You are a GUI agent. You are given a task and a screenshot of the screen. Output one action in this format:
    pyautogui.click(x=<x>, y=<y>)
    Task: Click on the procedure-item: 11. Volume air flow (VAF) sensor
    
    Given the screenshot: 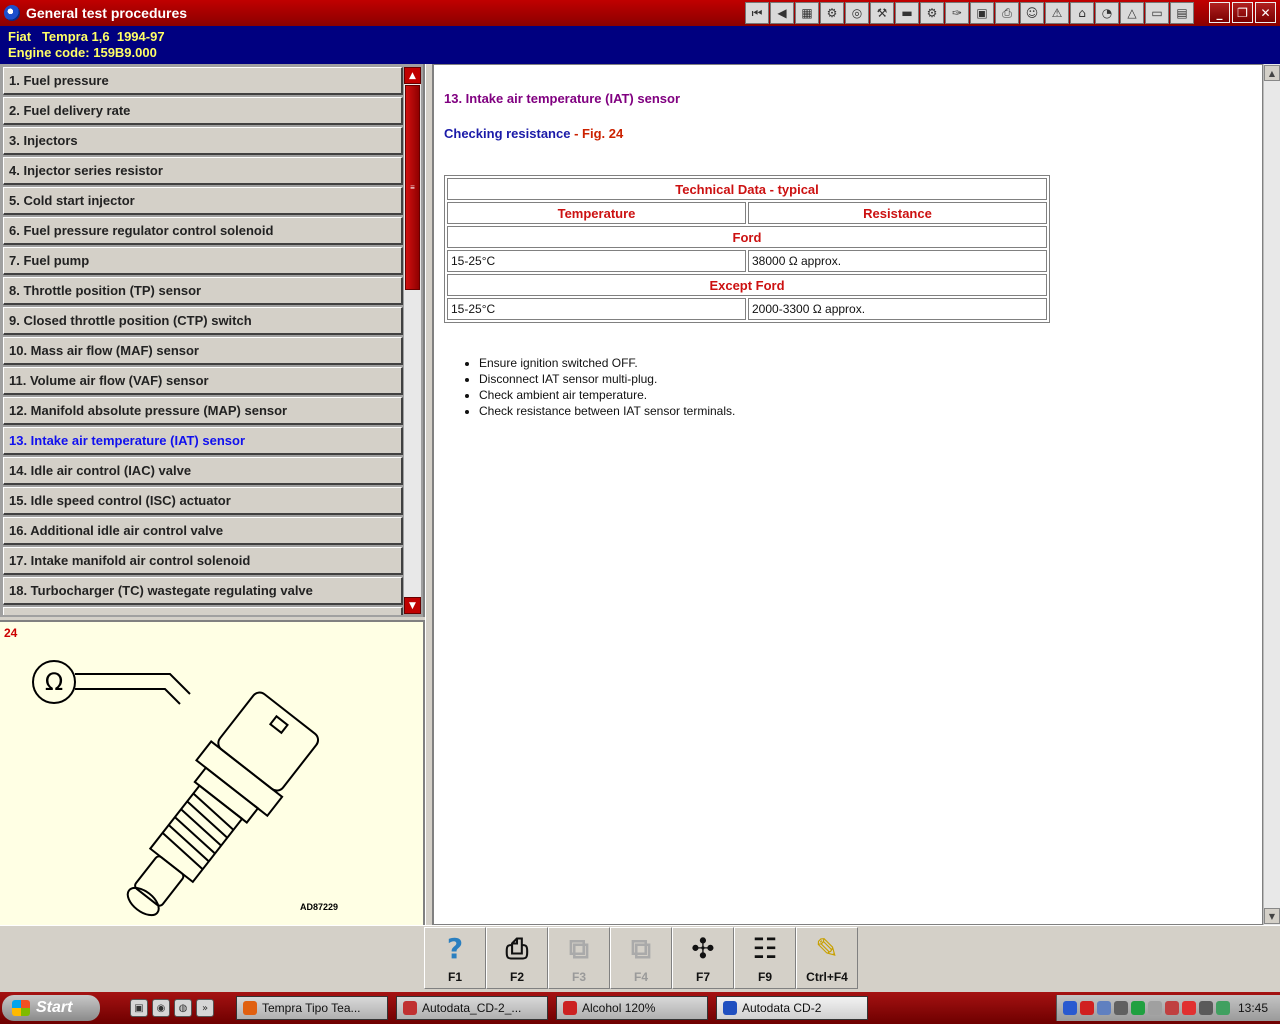 What is the action you would take?
    pyautogui.click(x=203, y=381)
    